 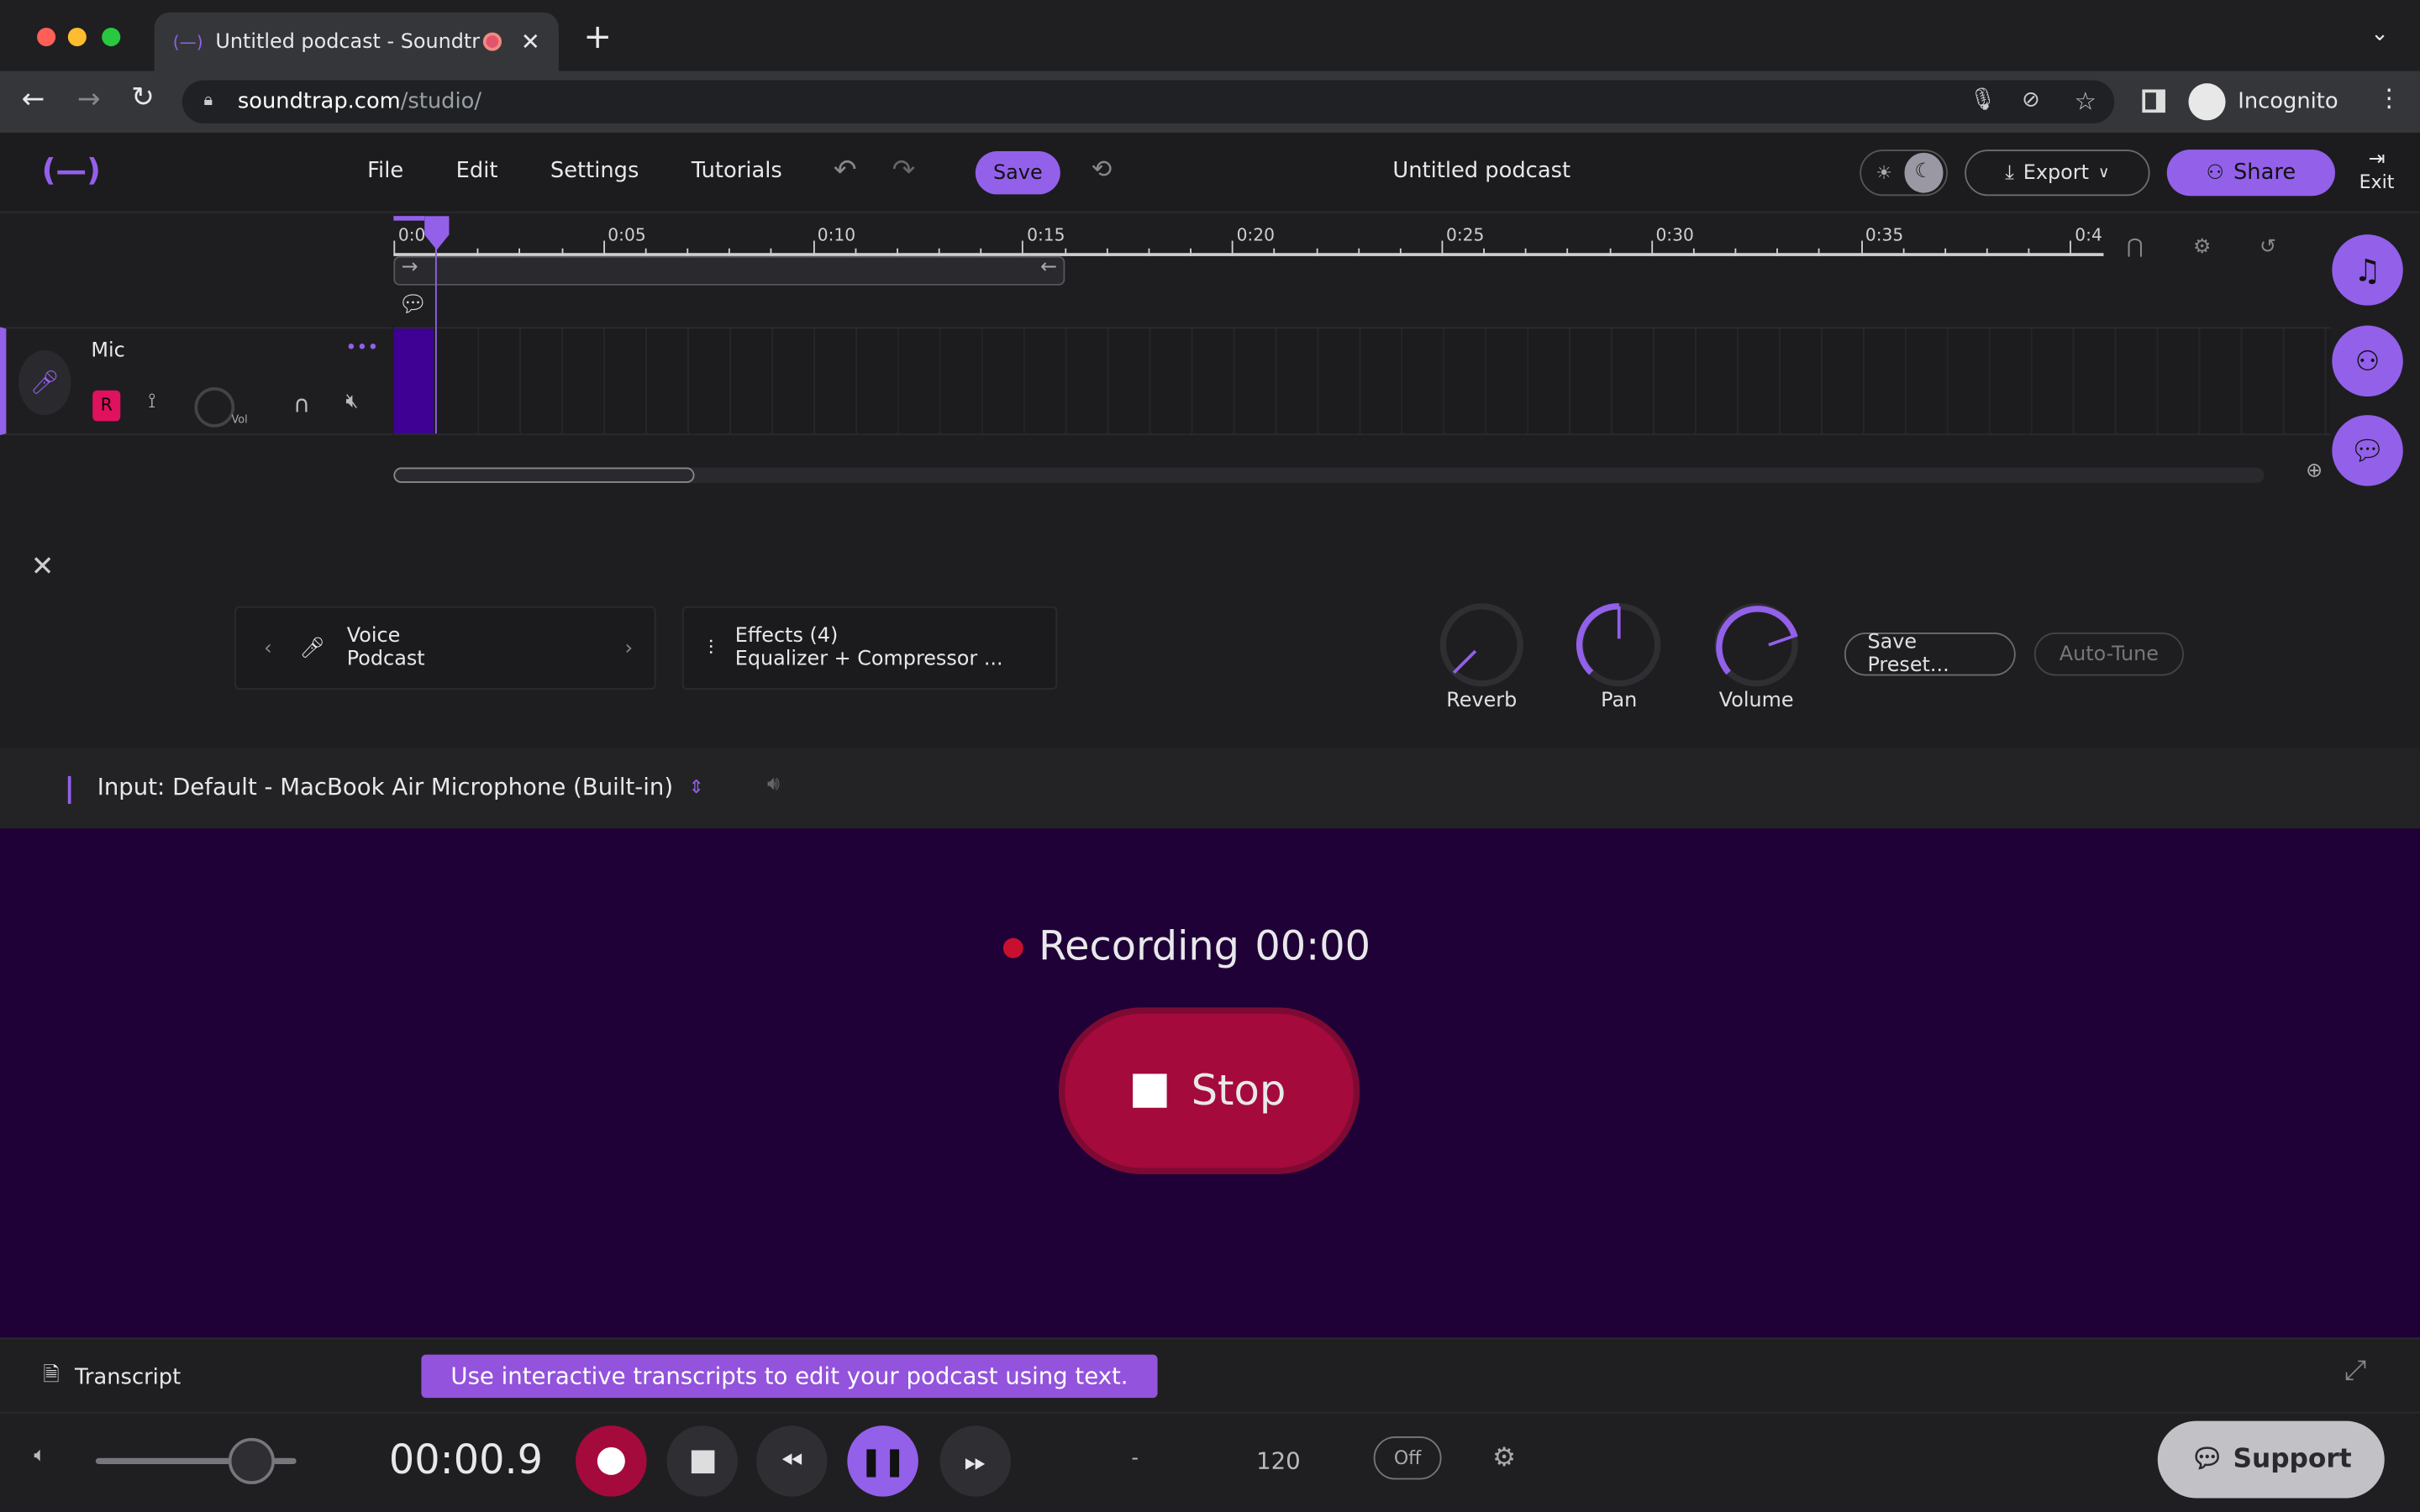 What do you see at coordinates (2268, 248) in the screenshot?
I see `loop-icon: ↺` at bounding box center [2268, 248].